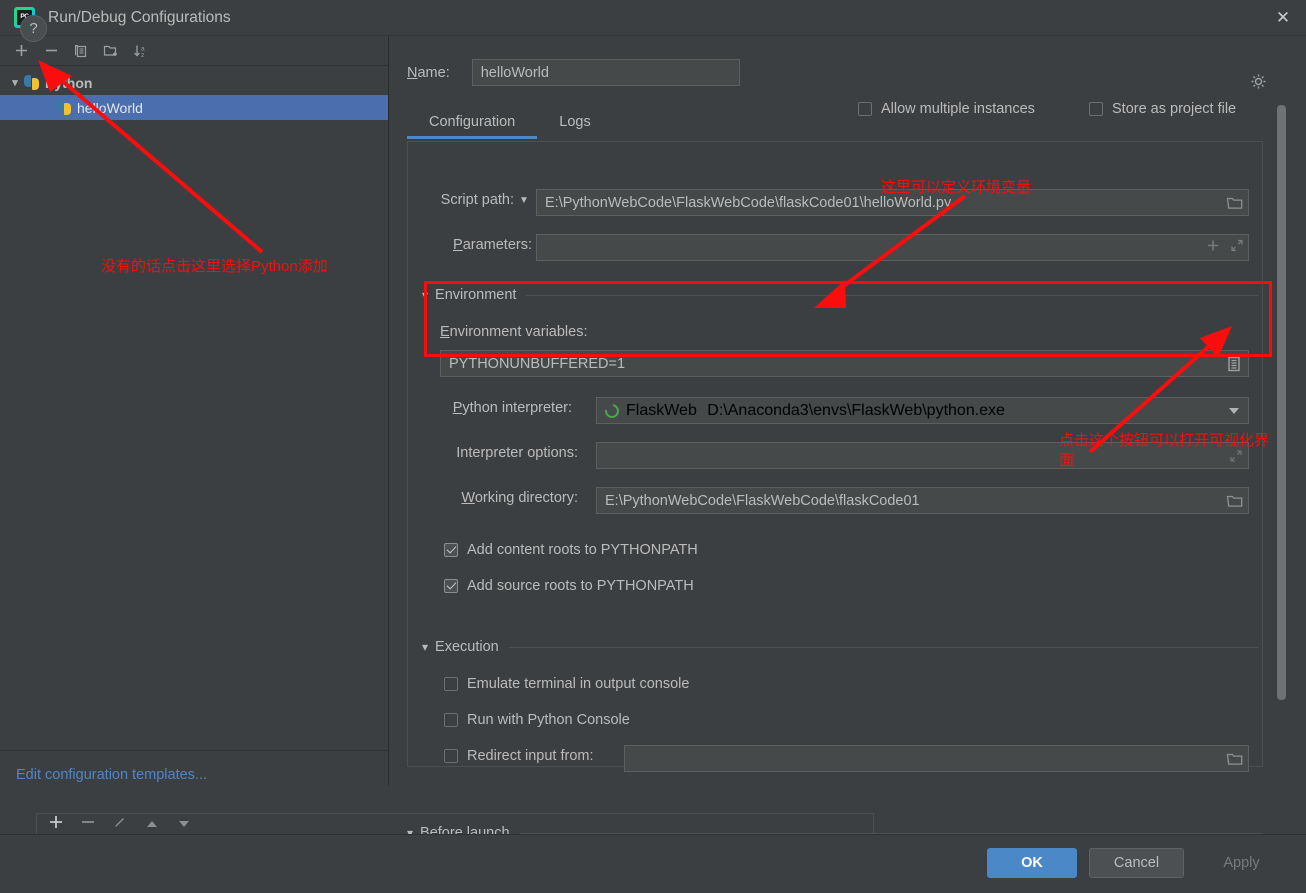 This screenshot has height=893, width=1306. I want to click on script-path-row: Script path: ▼, so click(475, 200).